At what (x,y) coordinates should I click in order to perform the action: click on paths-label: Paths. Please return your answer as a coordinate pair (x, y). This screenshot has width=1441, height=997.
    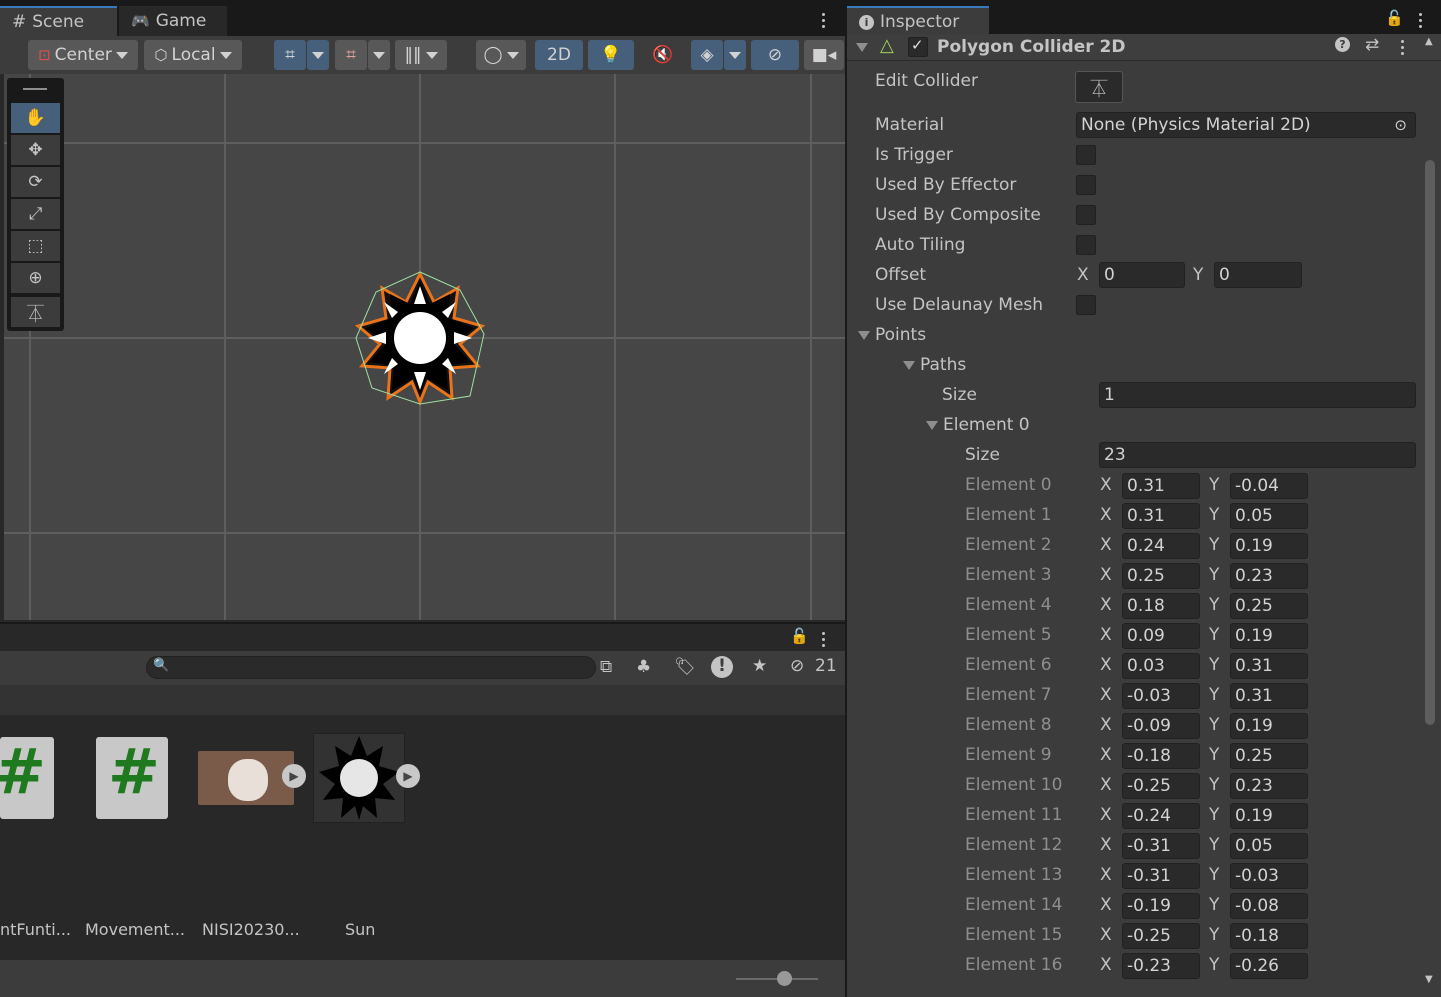
    Looking at the image, I should click on (943, 365).